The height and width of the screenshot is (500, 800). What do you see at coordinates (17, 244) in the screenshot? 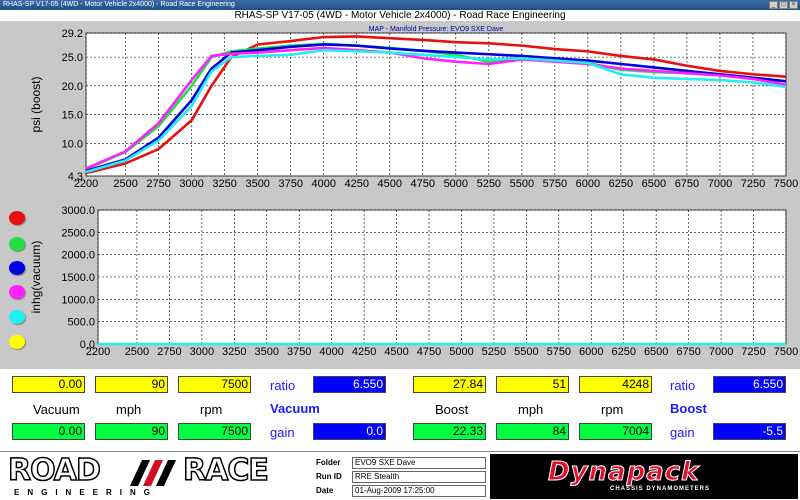
I see `legend-dot-green` at bounding box center [17, 244].